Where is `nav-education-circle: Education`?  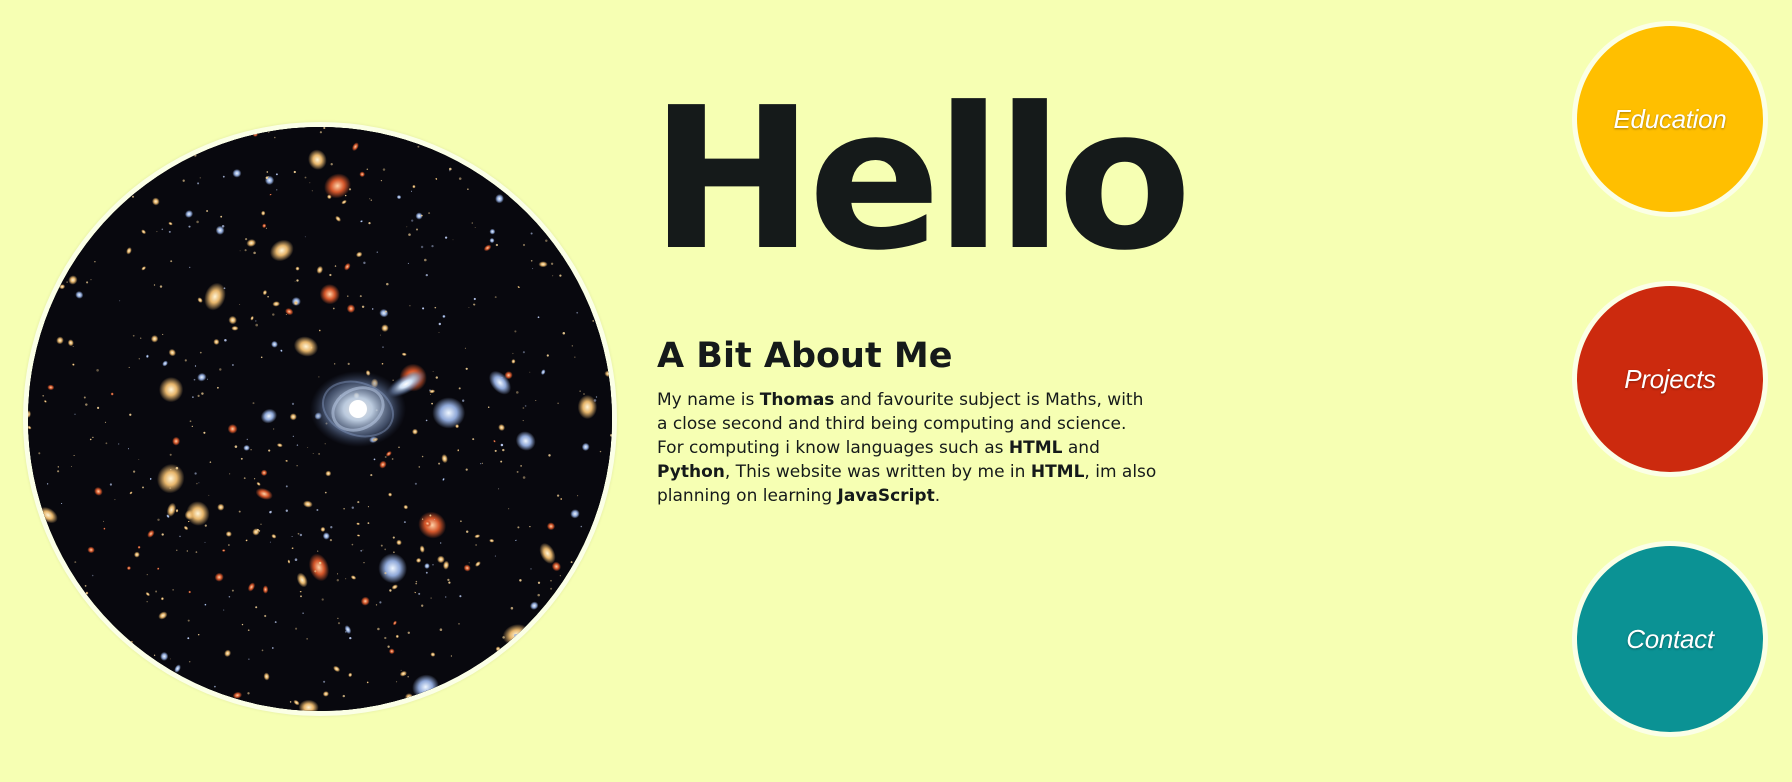 nav-education-circle: Education is located at coordinates (1670, 119).